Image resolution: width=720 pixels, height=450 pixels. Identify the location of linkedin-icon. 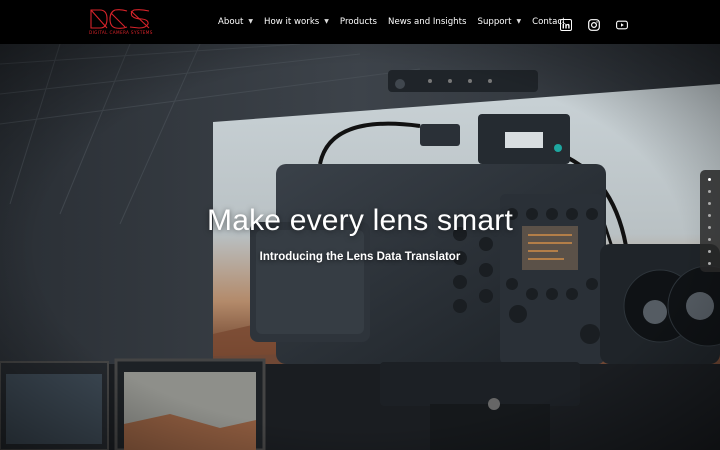
(566, 23).